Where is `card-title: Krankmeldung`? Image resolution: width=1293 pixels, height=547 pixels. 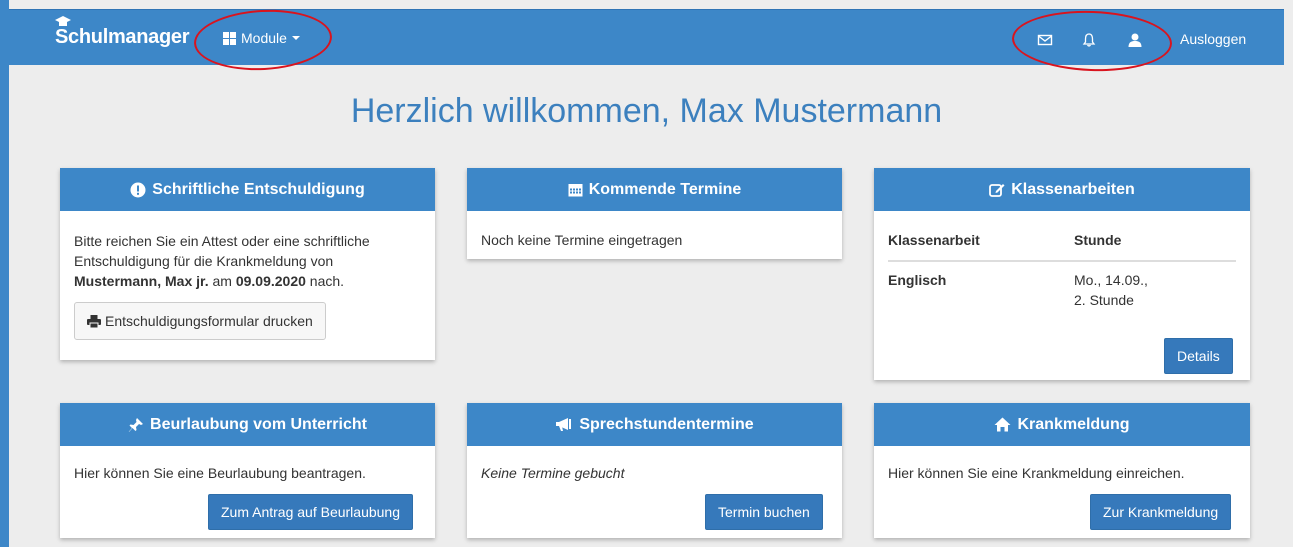
card-title: Krankmeldung is located at coordinates (1073, 424).